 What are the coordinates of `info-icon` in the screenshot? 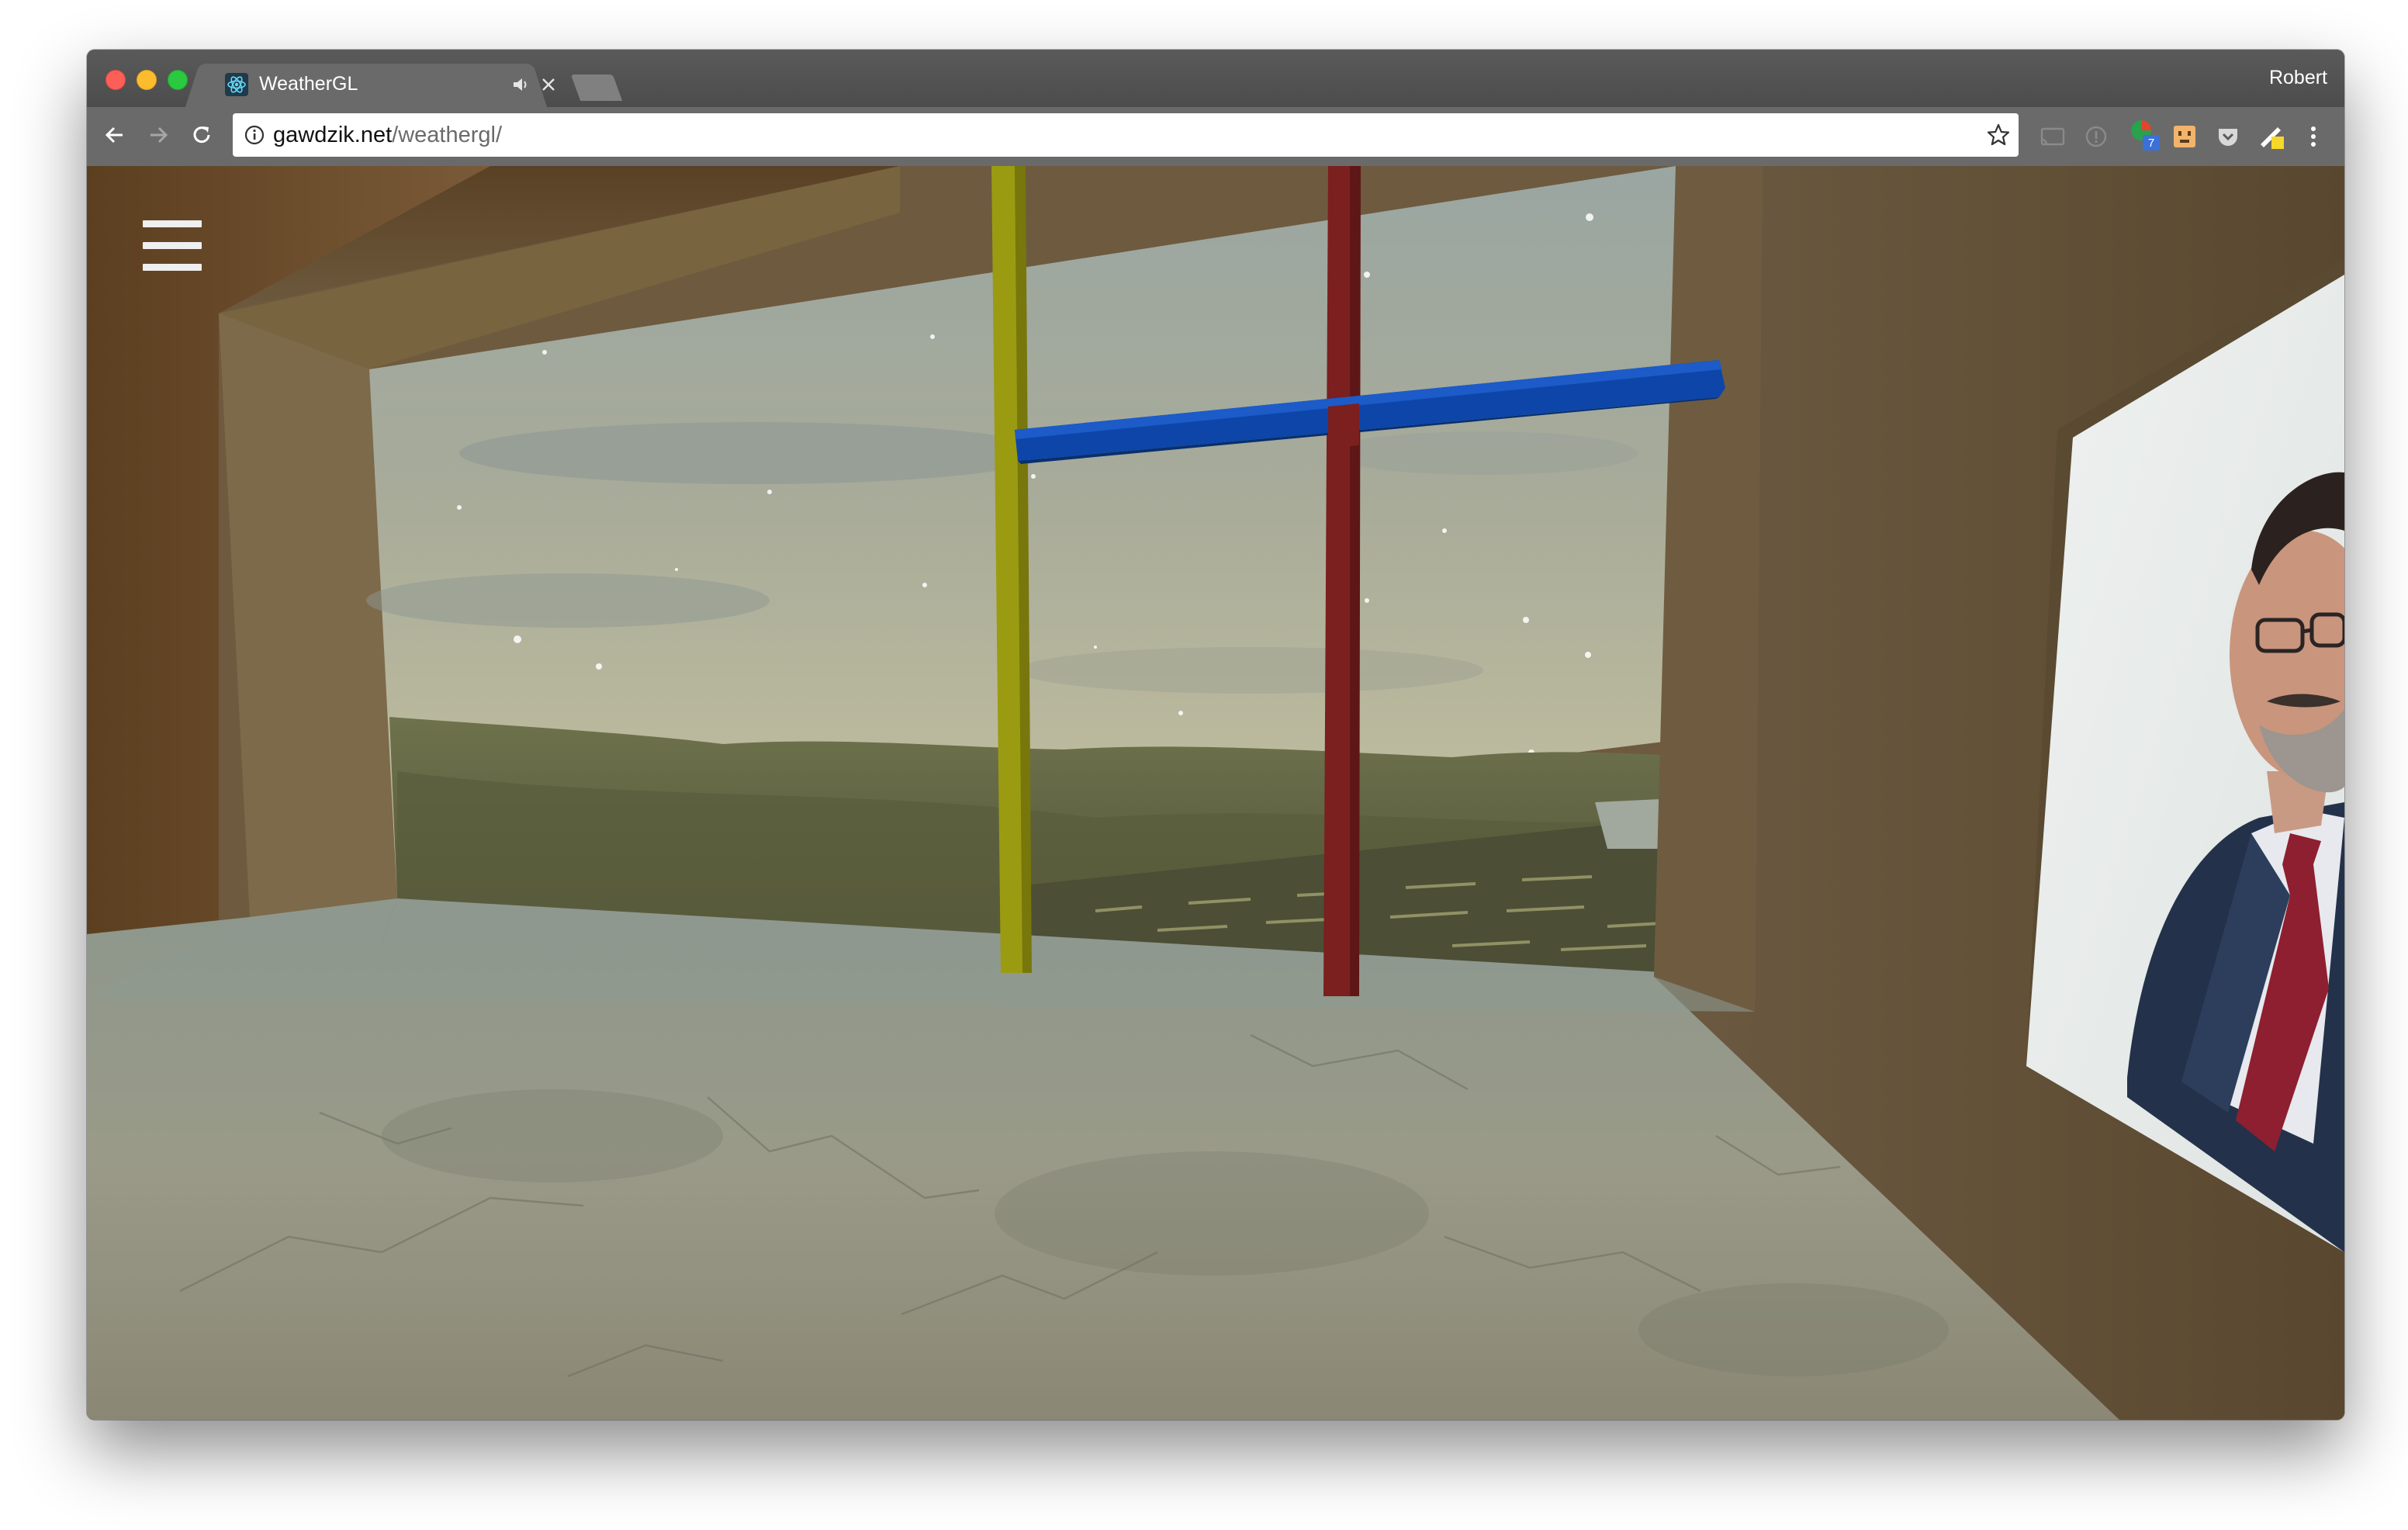 It's located at (254, 135).